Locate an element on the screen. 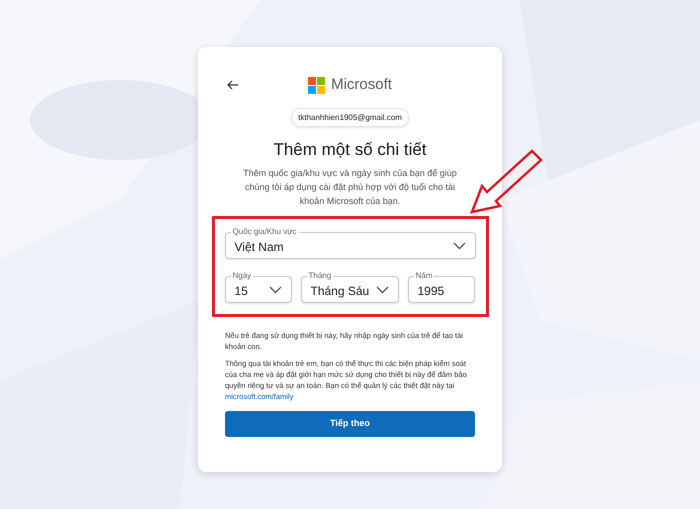 Image resolution: width=700 pixels, height=509 pixels. logo-icon is located at coordinates (317, 85).